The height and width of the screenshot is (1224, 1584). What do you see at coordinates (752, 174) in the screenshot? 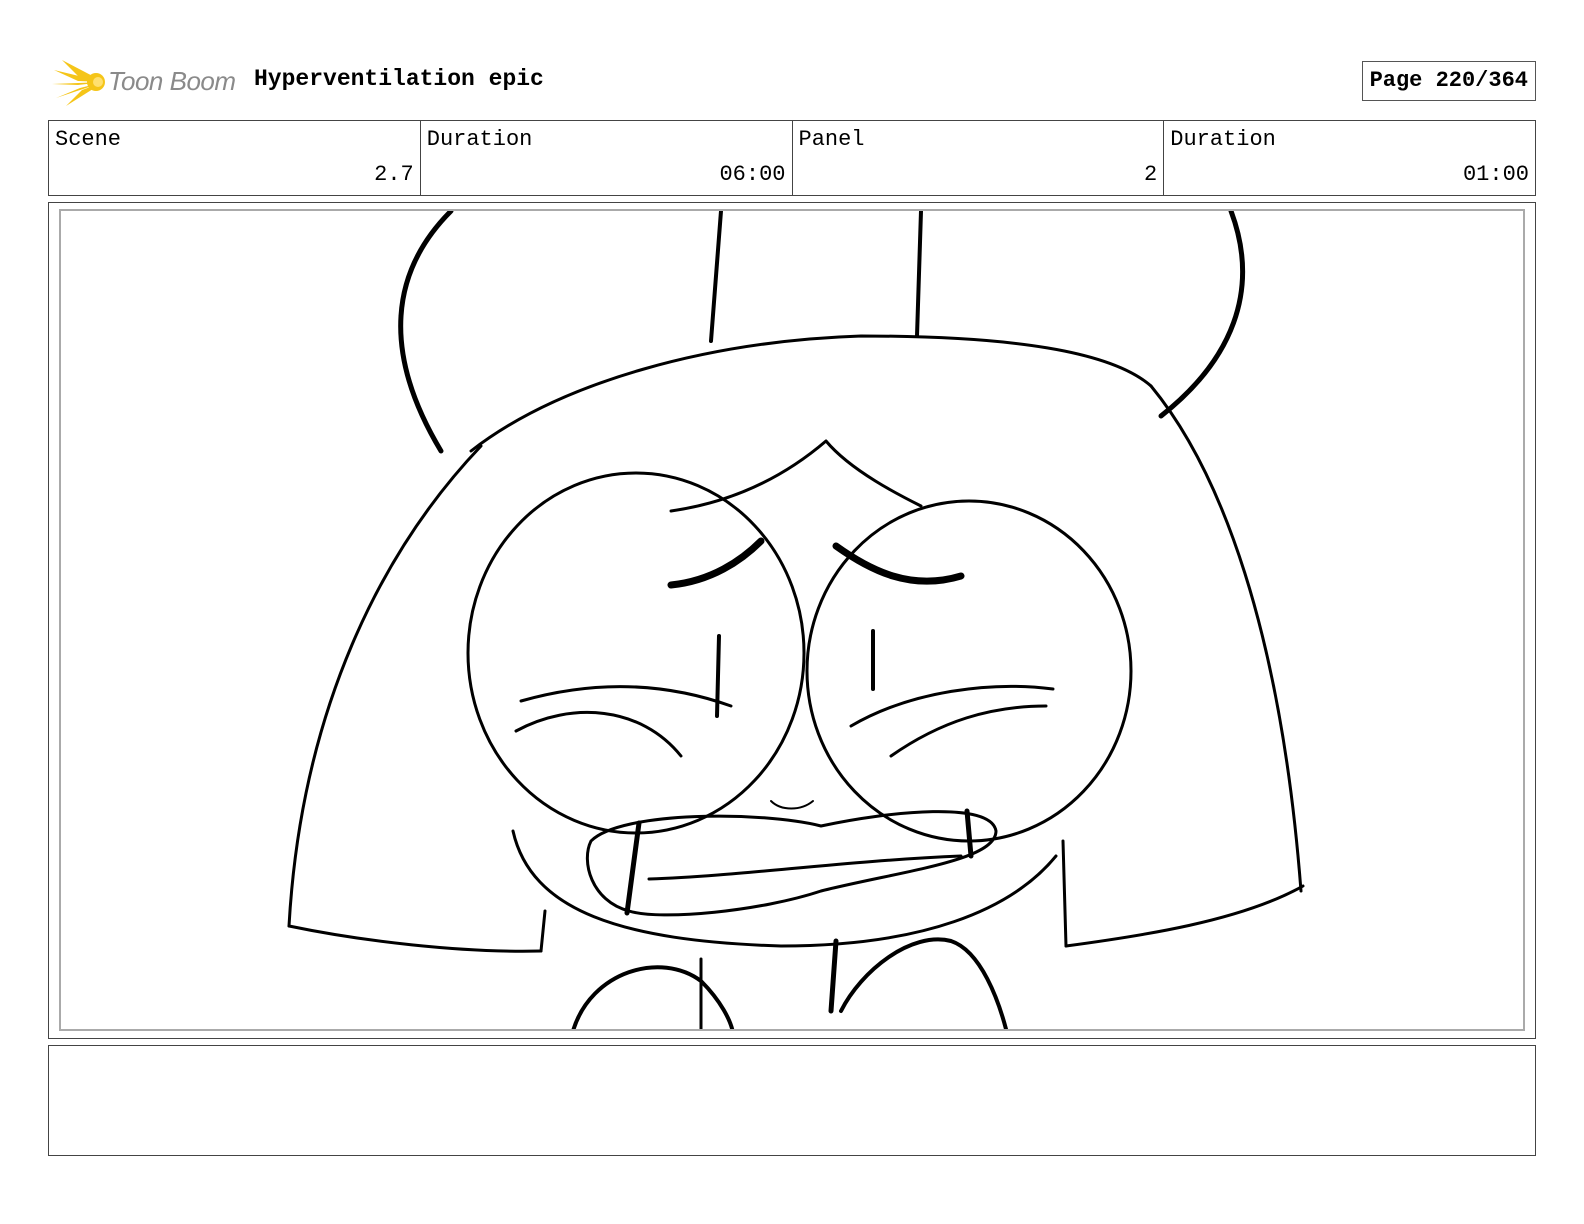
I see `scene-duration-value: 06:00` at bounding box center [752, 174].